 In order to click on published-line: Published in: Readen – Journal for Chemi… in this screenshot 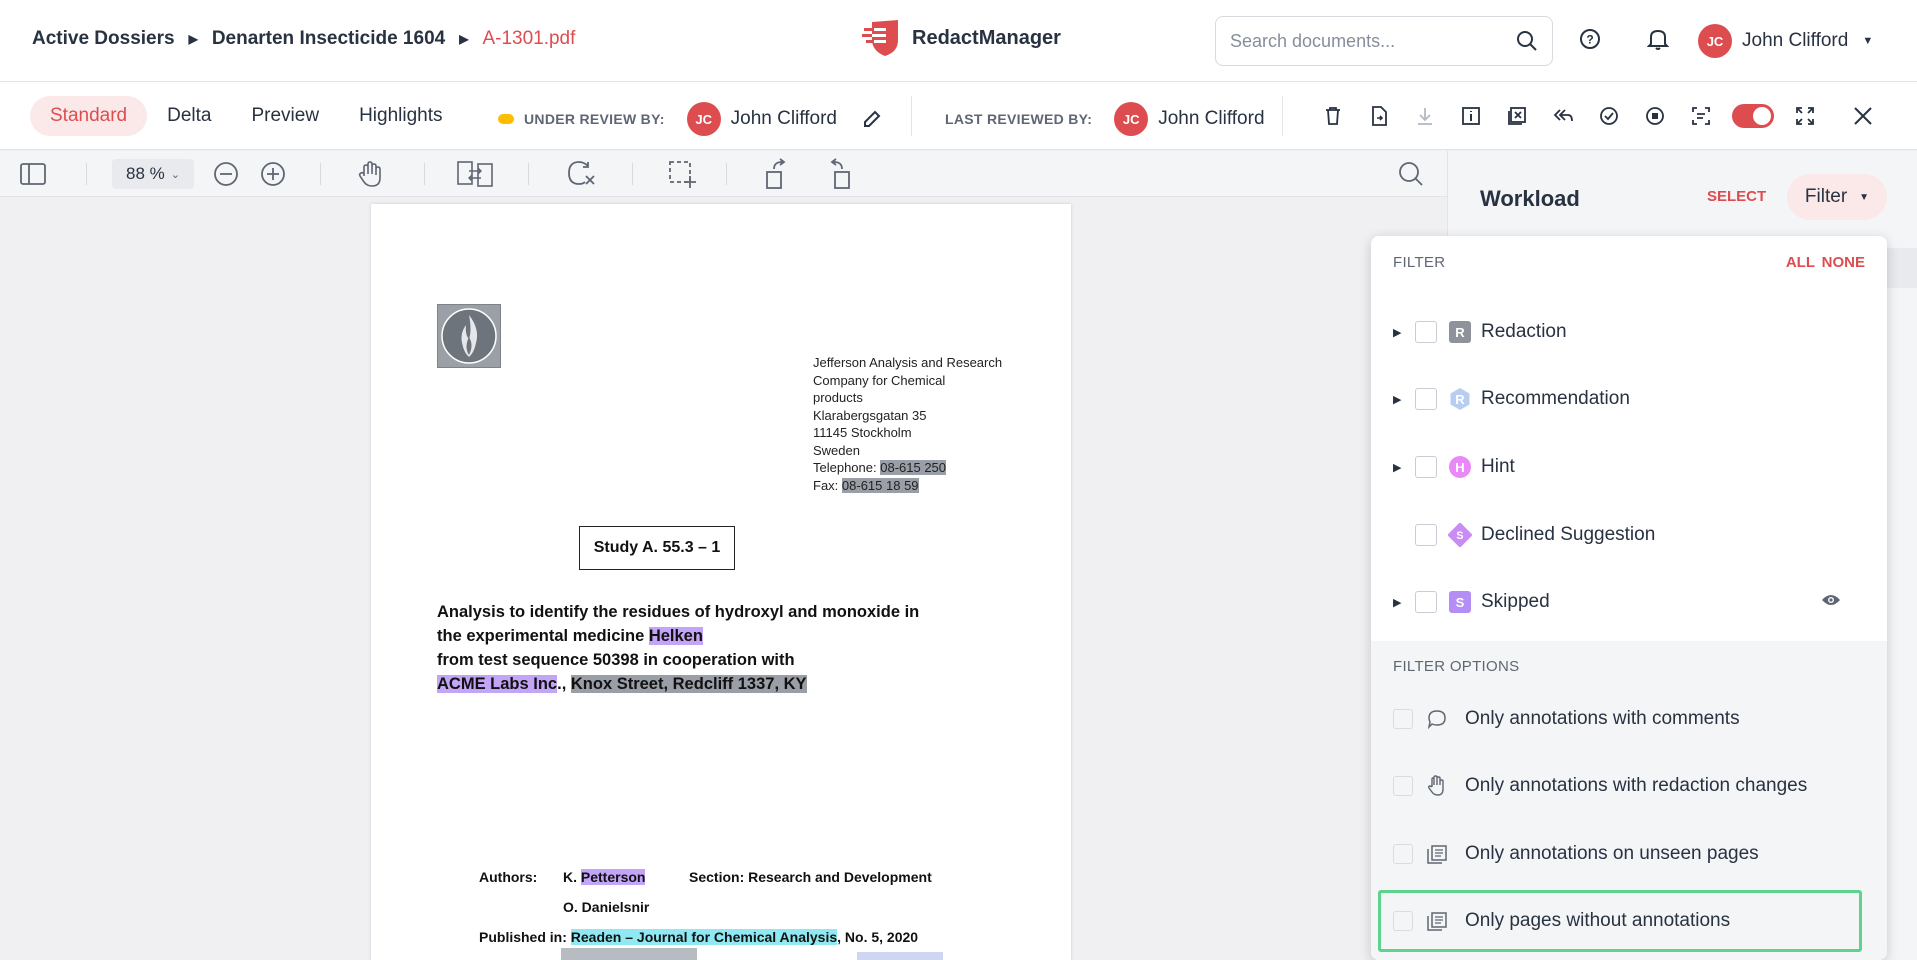, I will do `click(739, 937)`.